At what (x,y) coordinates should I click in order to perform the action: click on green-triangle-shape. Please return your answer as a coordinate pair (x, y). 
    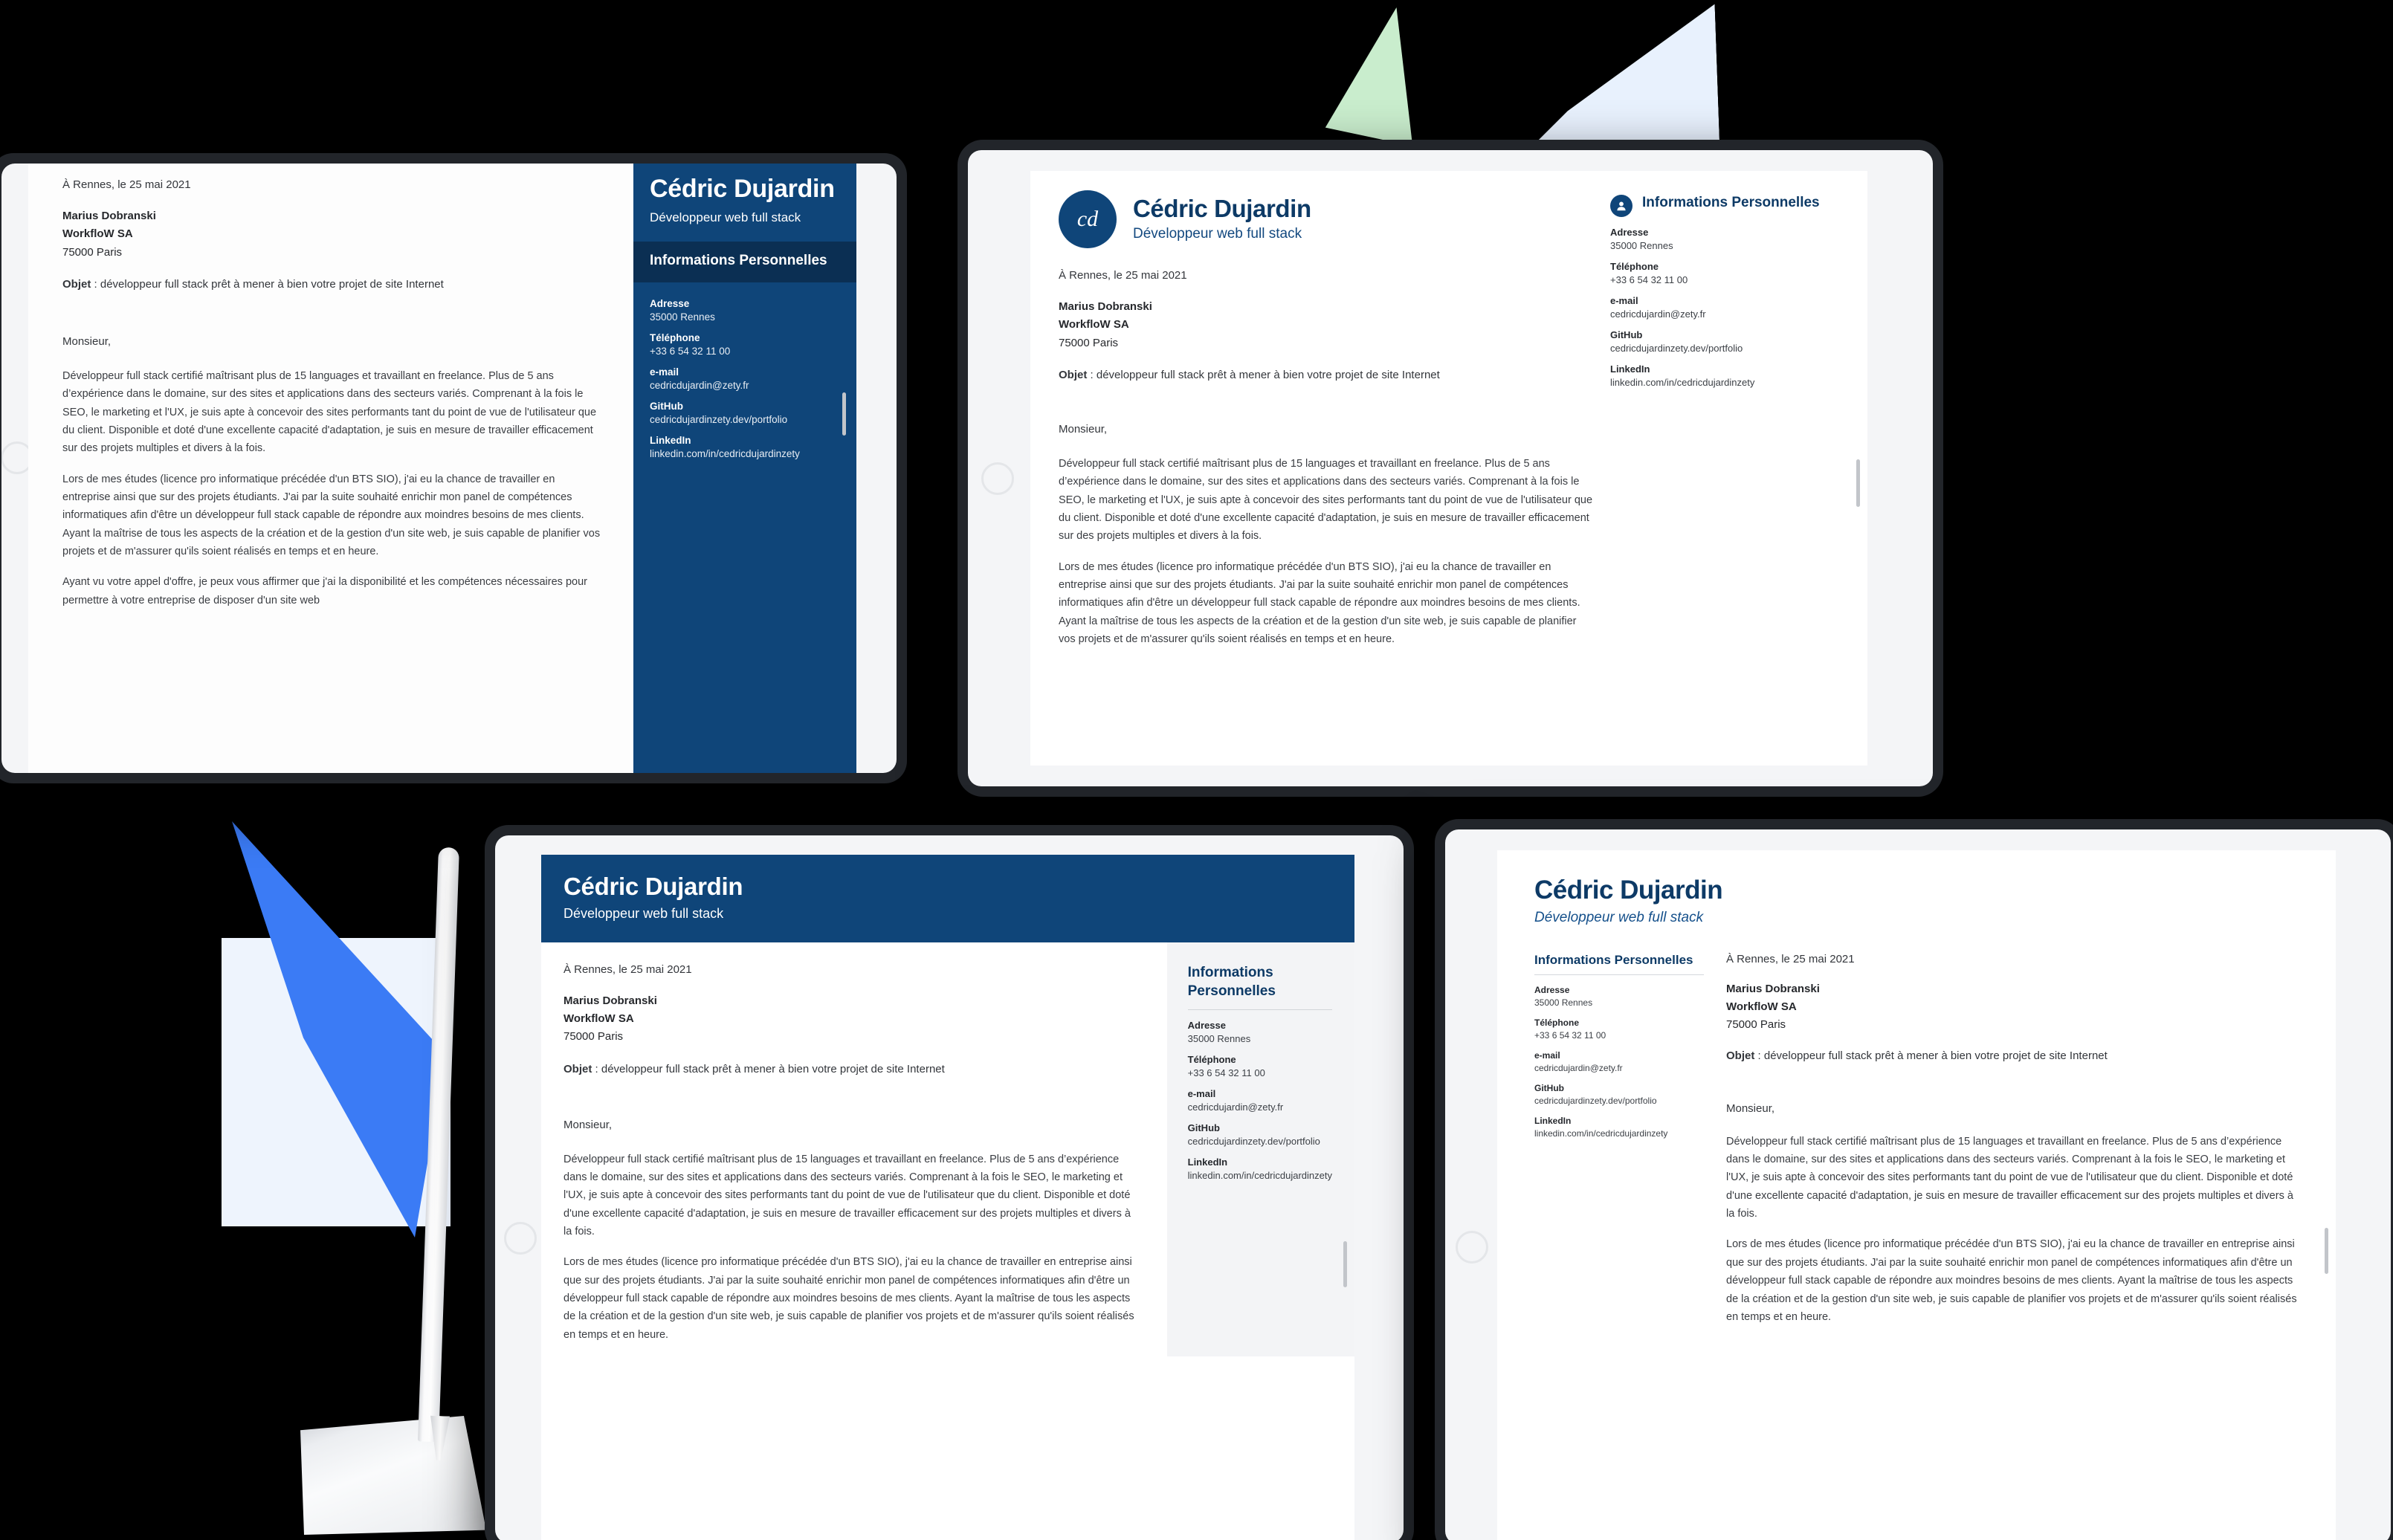
    Looking at the image, I should click on (1383, 73).